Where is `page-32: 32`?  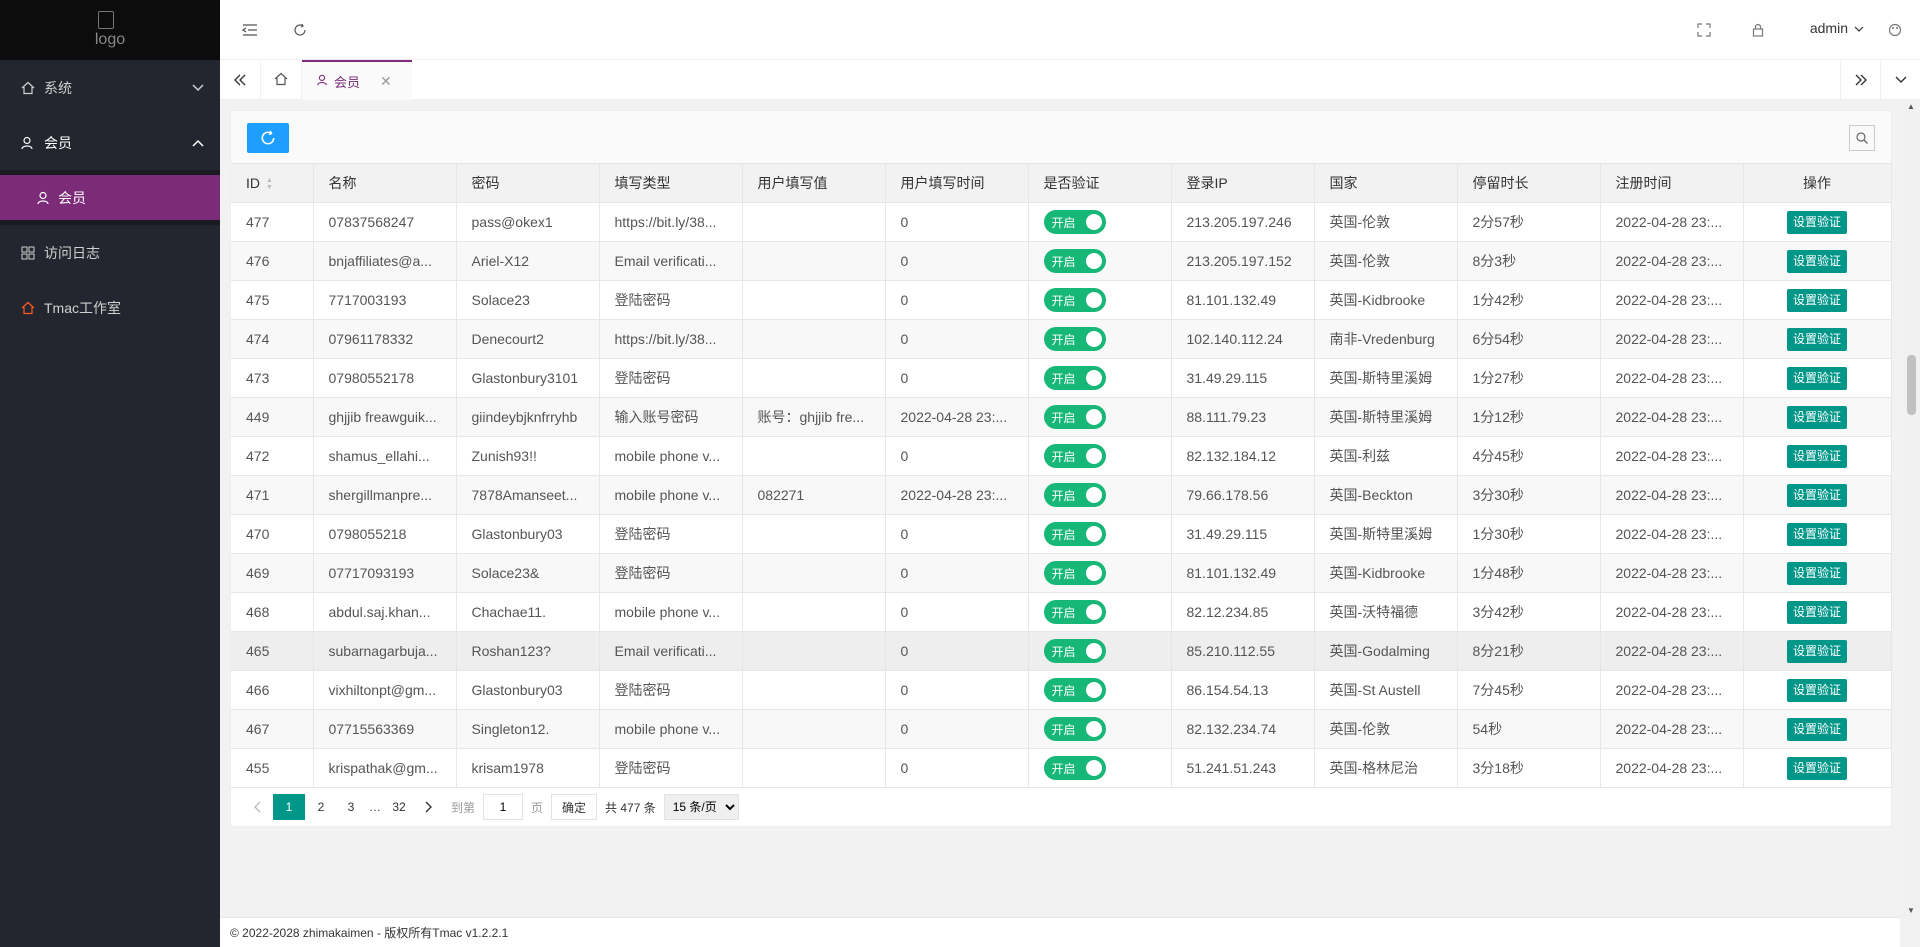 page-32: 32 is located at coordinates (399, 807).